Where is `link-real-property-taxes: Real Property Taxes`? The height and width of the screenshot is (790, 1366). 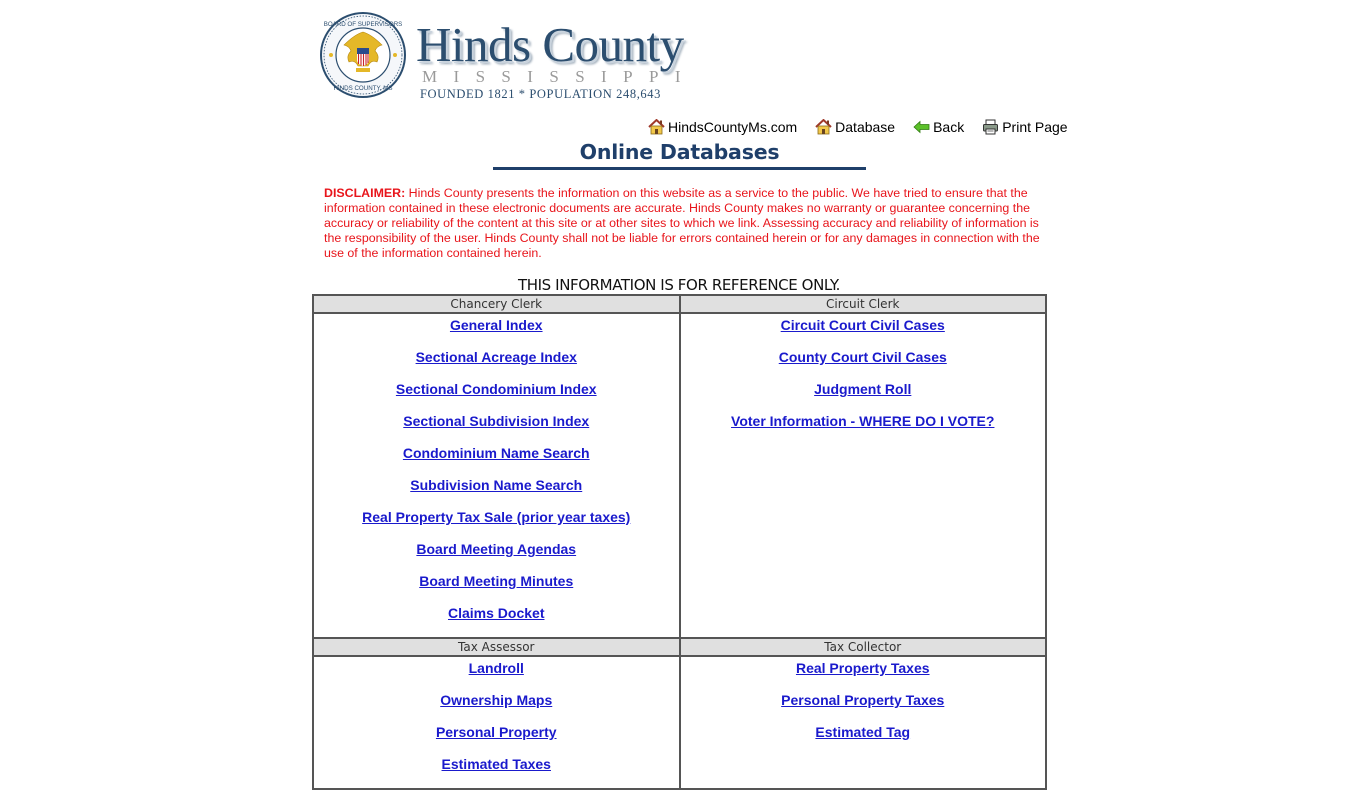
link-real-property-taxes: Real Property Taxes is located at coordinates (863, 668).